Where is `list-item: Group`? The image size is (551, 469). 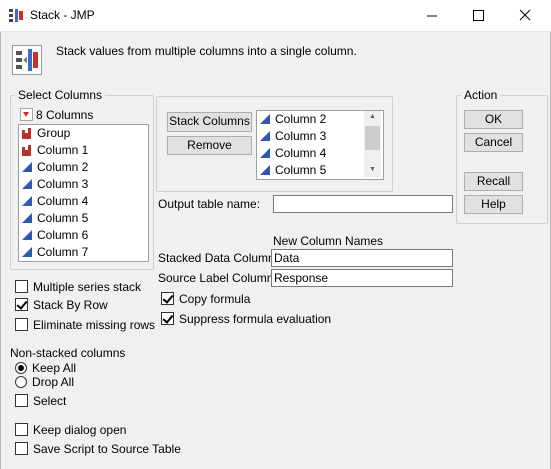 list-item: Group is located at coordinates (83, 133).